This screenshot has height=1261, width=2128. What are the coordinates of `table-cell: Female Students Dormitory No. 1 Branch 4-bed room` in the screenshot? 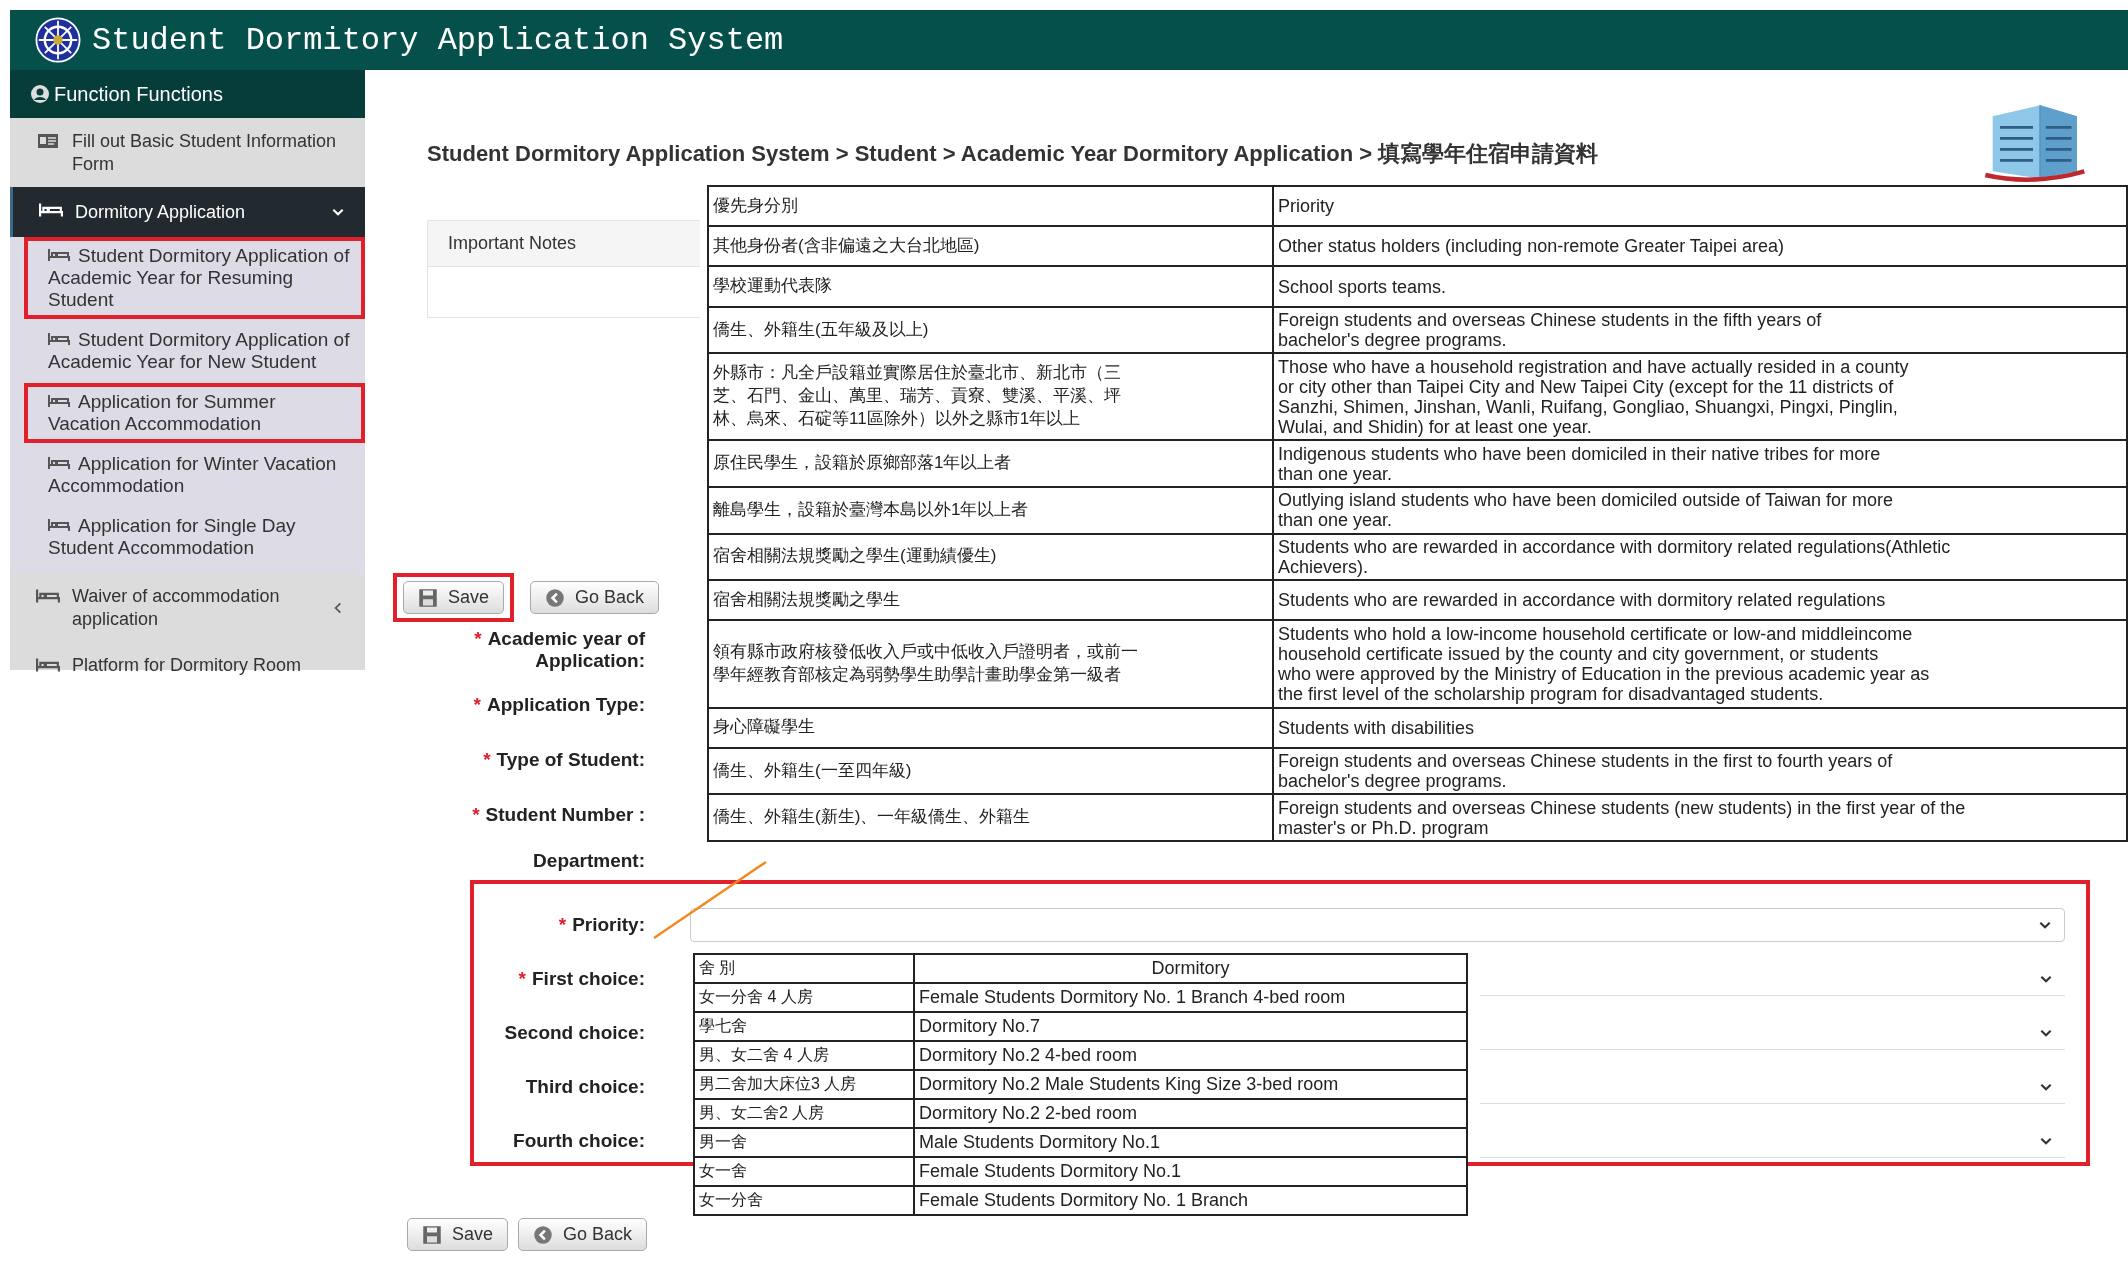 It's located at (1190, 997).